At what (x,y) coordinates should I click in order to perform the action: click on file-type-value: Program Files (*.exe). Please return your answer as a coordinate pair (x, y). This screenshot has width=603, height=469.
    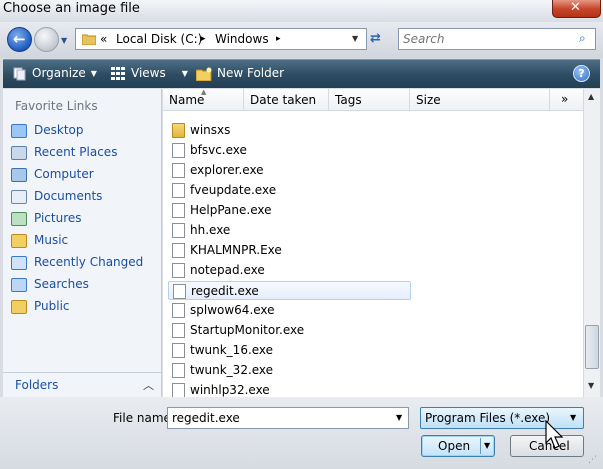
    Looking at the image, I should click on (488, 418).